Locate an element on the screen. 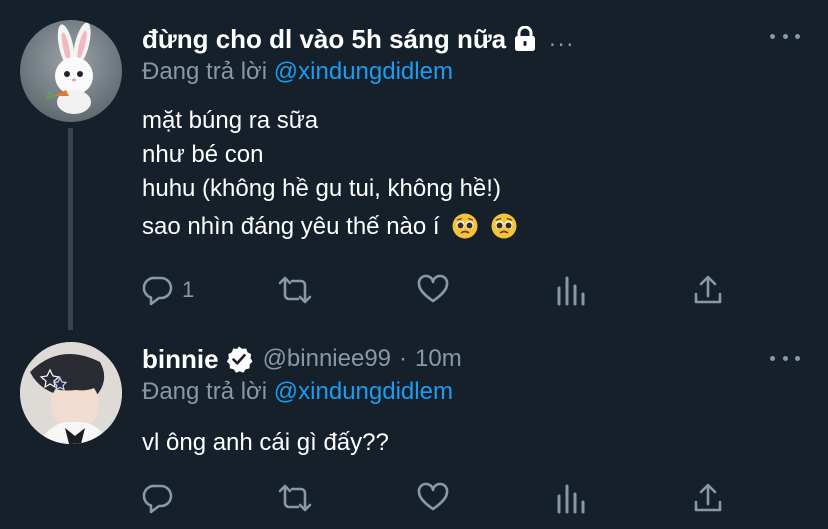 The image size is (828, 529). reply-button is located at coordinates (162, 498).